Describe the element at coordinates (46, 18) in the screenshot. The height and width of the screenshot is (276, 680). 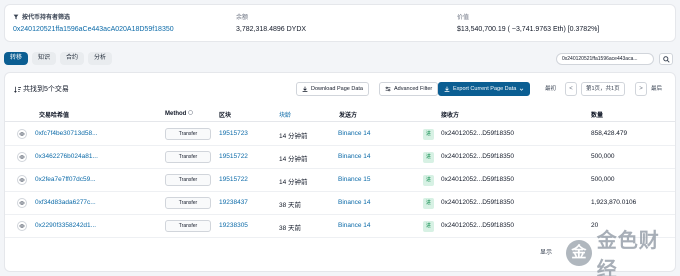
I see `holder-filter-label: 按代币持有者筛选` at that location.